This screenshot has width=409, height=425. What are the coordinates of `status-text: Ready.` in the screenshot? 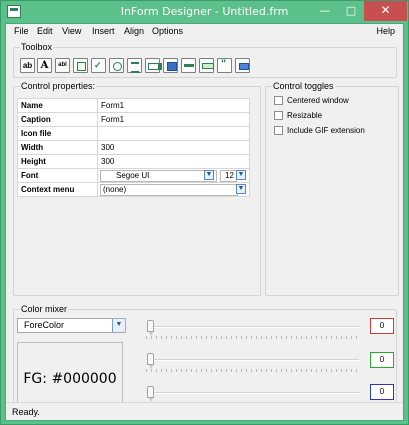 It's located at (26, 412).